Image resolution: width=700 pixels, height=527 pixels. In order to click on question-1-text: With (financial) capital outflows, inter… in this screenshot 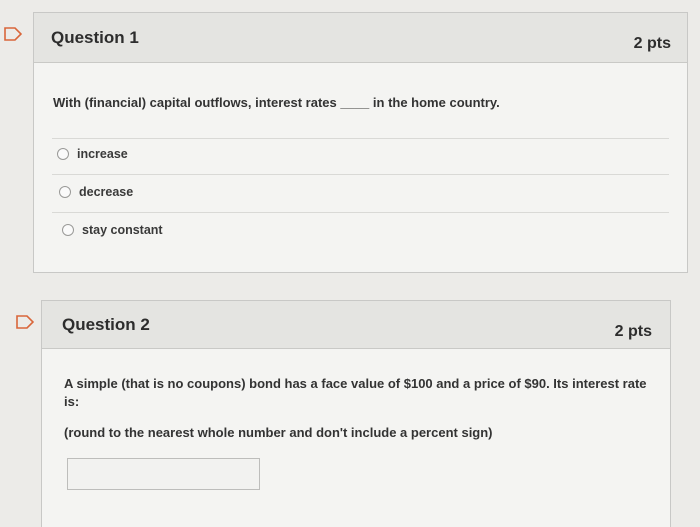, I will do `click(276, 102)`.